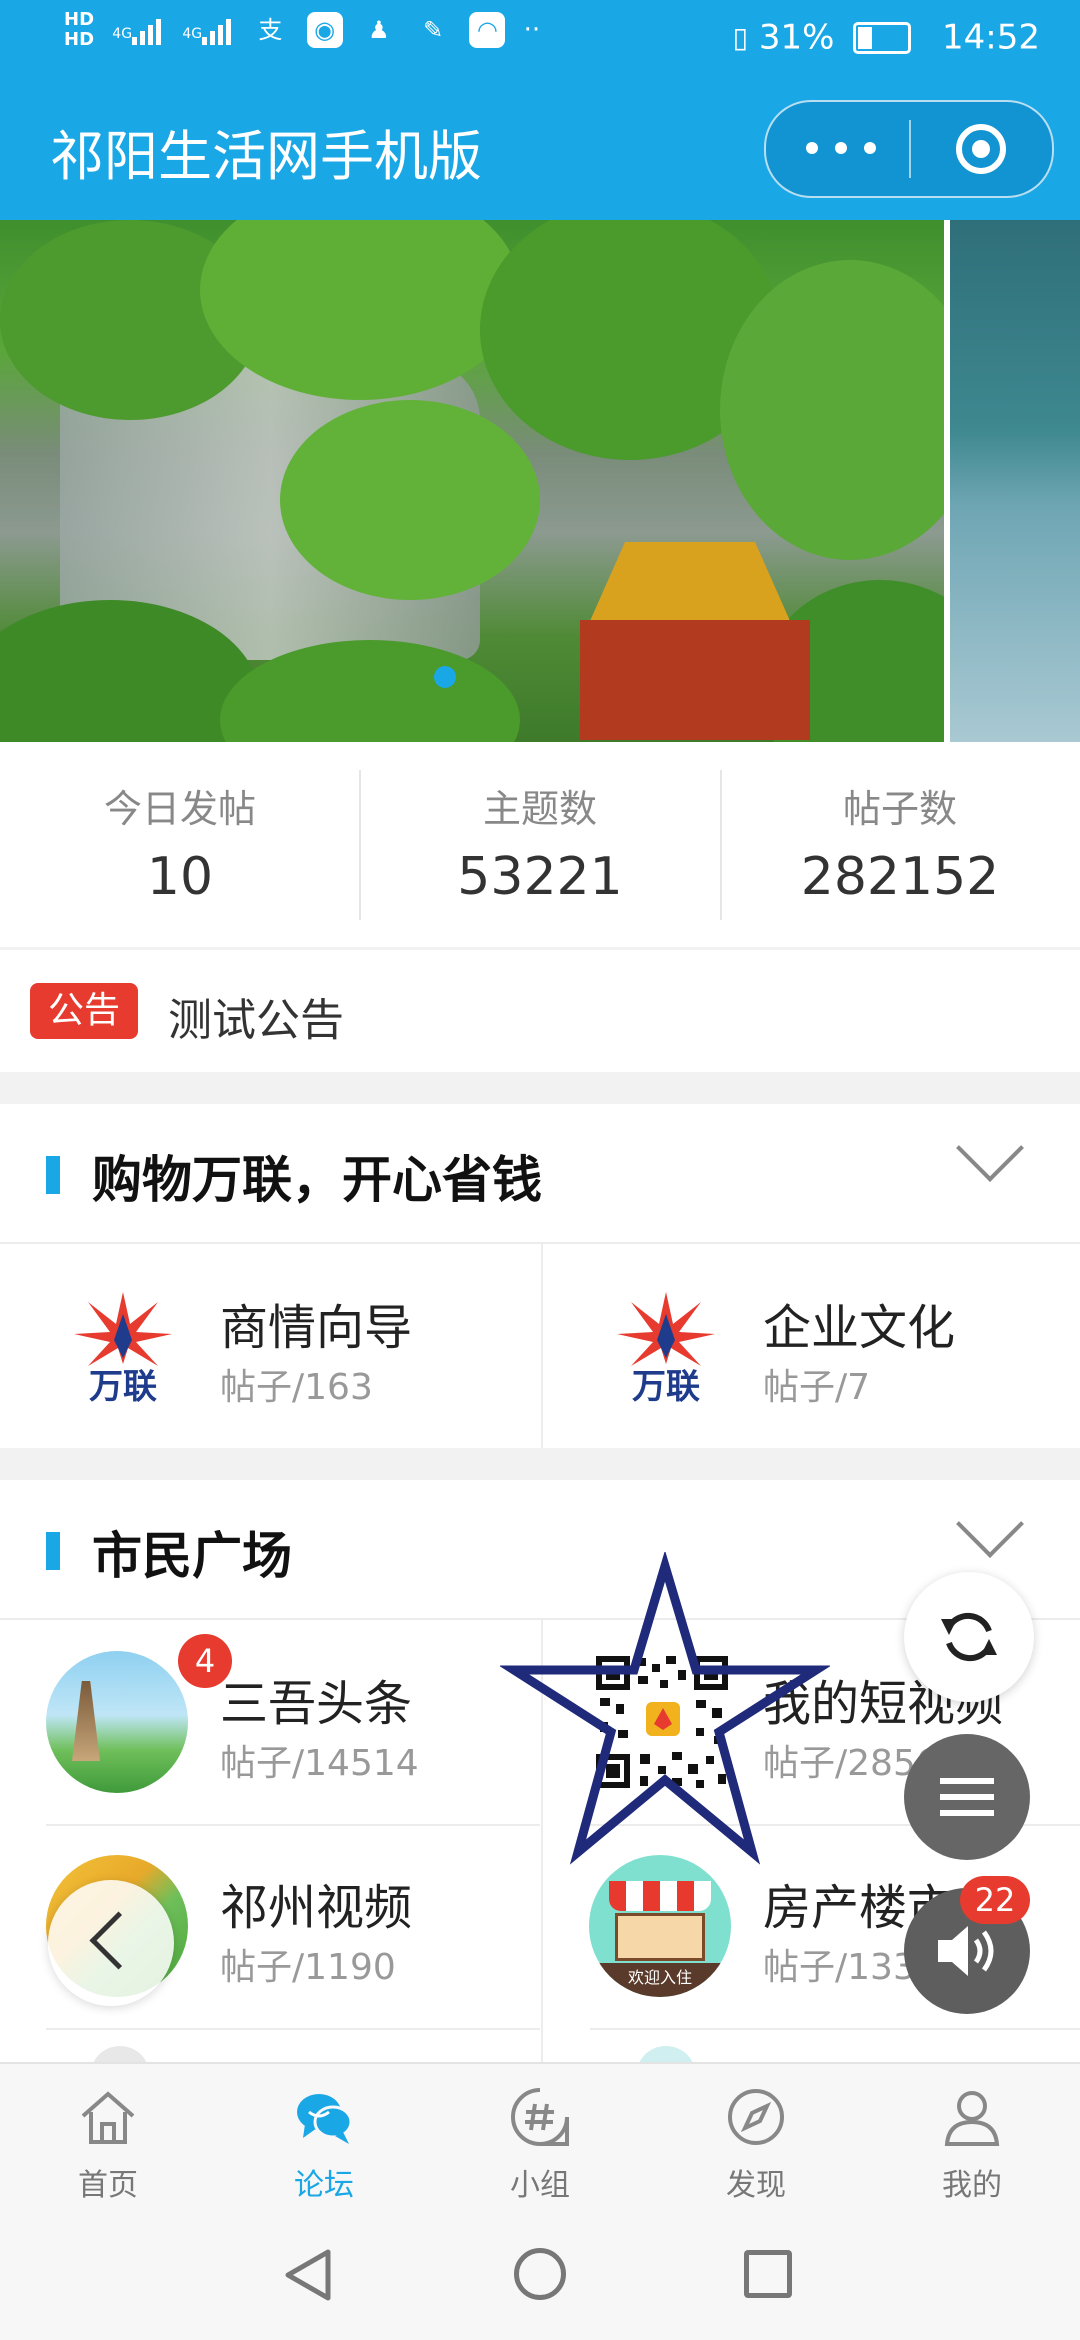 This screenshot has height=2340, width=1080. Describe the element at coordinates (695, 680) in the screenshot. I see `banner-temple-body` at that location.